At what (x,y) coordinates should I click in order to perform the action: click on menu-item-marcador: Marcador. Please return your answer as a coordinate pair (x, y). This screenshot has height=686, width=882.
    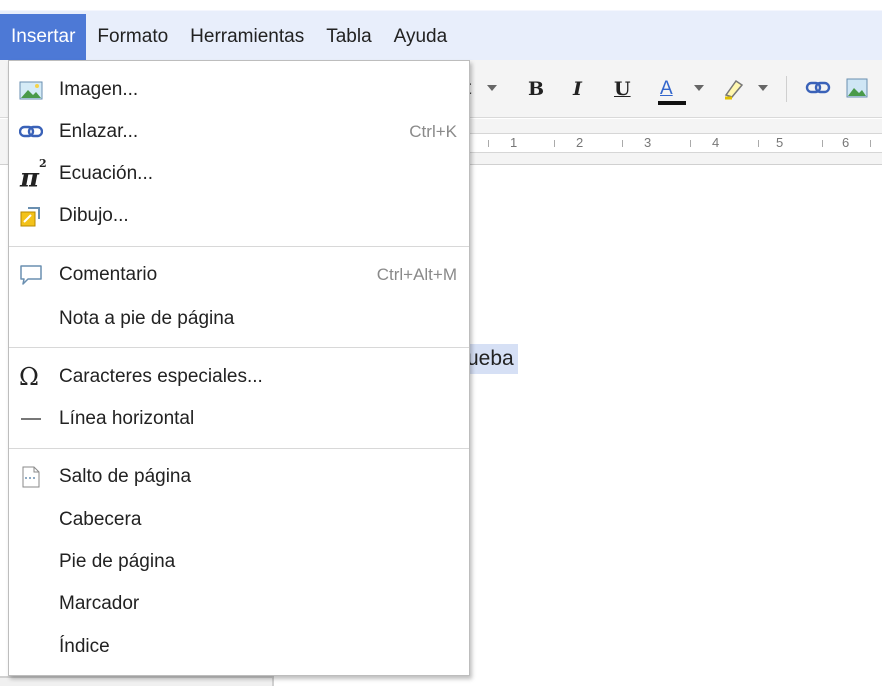
    Looking at the image, I should click on (239, 604).